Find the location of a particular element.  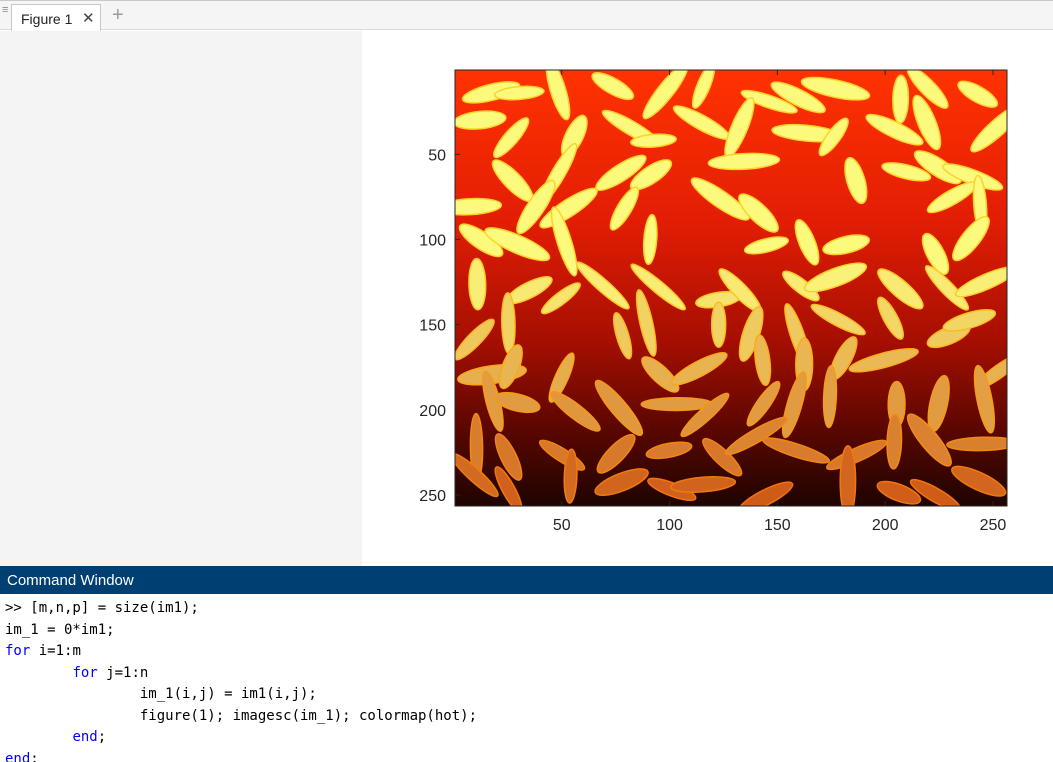

y-tick-label: 200 is located at coordinates (432, 411).